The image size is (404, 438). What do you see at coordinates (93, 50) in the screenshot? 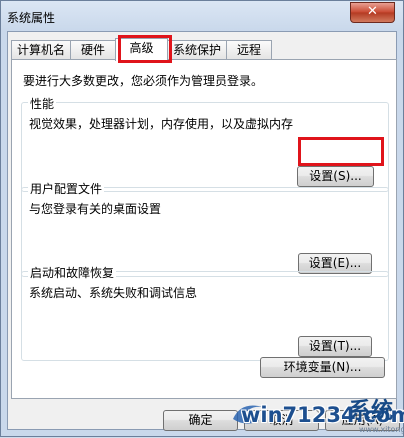
I see `tab-hardware: 硬件` at bounding box center [93, 50].